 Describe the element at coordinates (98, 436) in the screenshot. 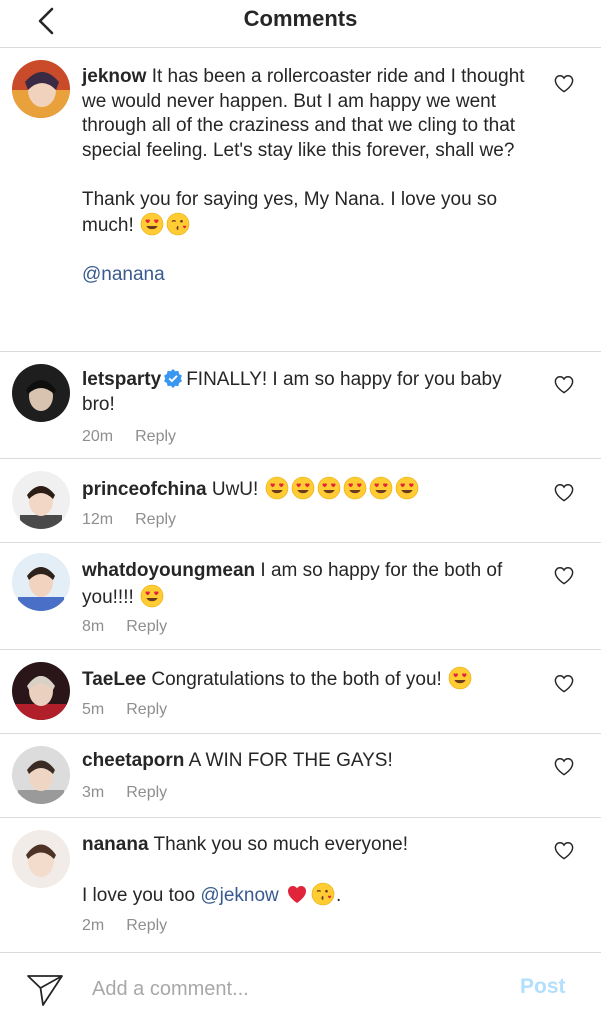

I see `comment-time: 20m` at that location.